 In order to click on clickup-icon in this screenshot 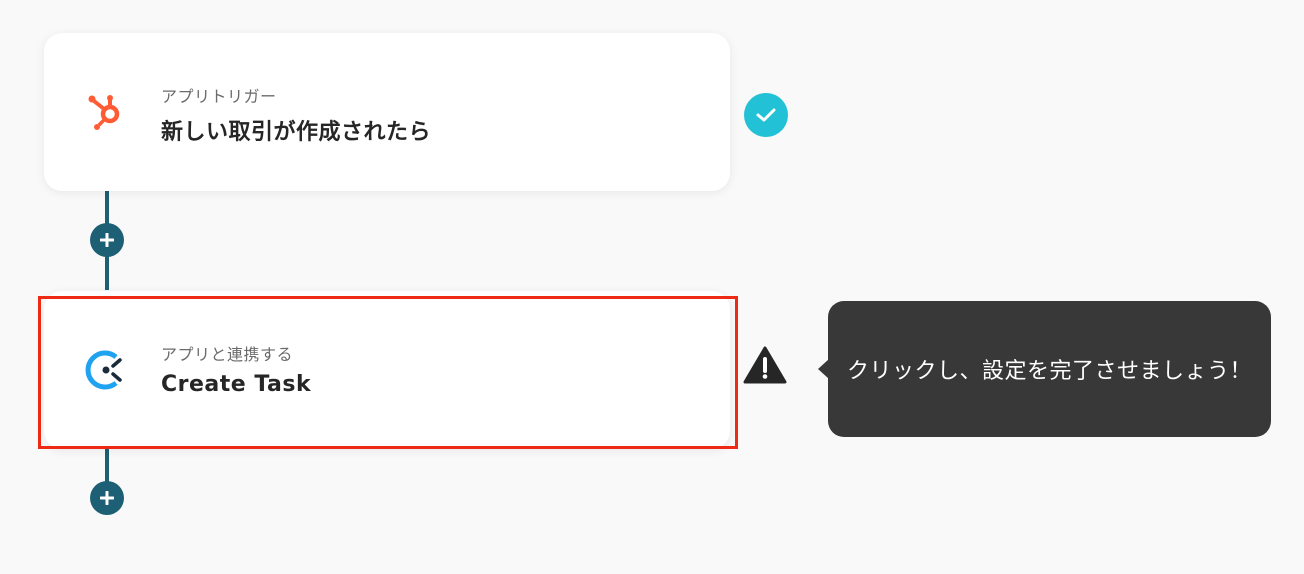, I will do `click(106, 370)`.